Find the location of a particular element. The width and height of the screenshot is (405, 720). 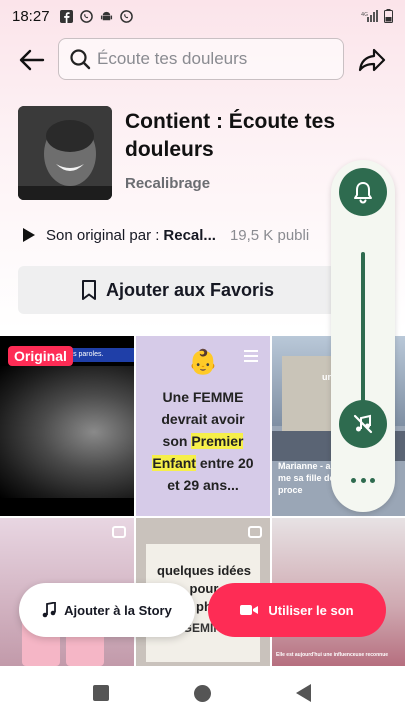

caption-highlight: Premier is located at coordinates (217, 441).